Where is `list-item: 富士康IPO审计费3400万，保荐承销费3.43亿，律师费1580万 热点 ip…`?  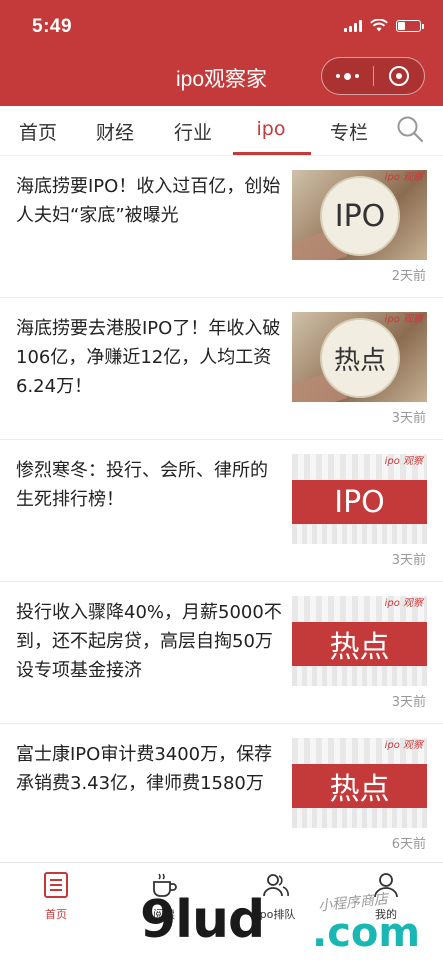 list-item: 富士康IPO审计费3400万，保荐承销费3.43亿，律师费1580万 热点 ip… is located at coordinates (221, 793).